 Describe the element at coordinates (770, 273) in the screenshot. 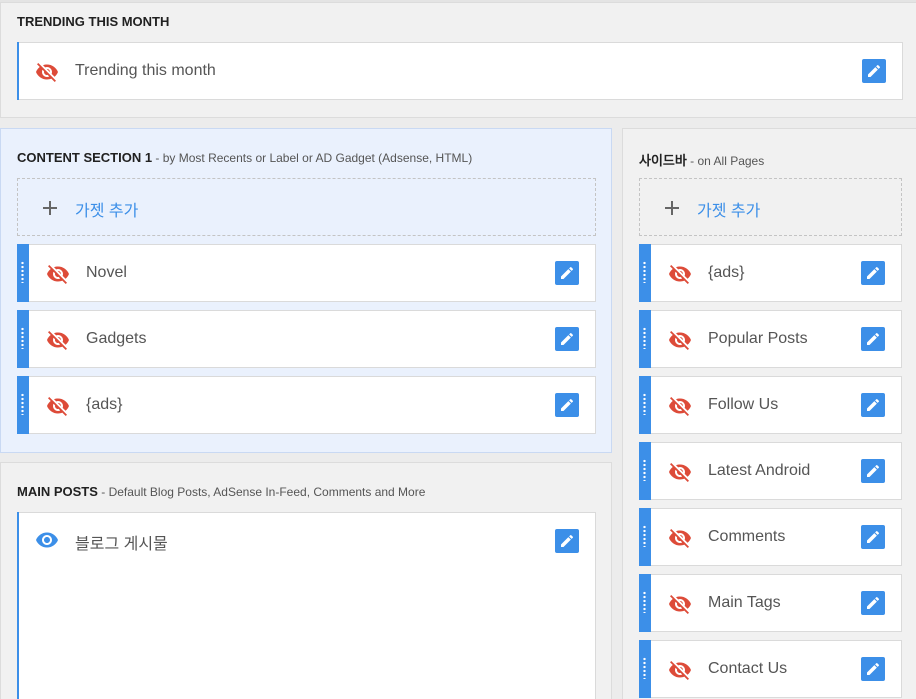

I see `widget-sidebar-ads: {ads}` at that location.